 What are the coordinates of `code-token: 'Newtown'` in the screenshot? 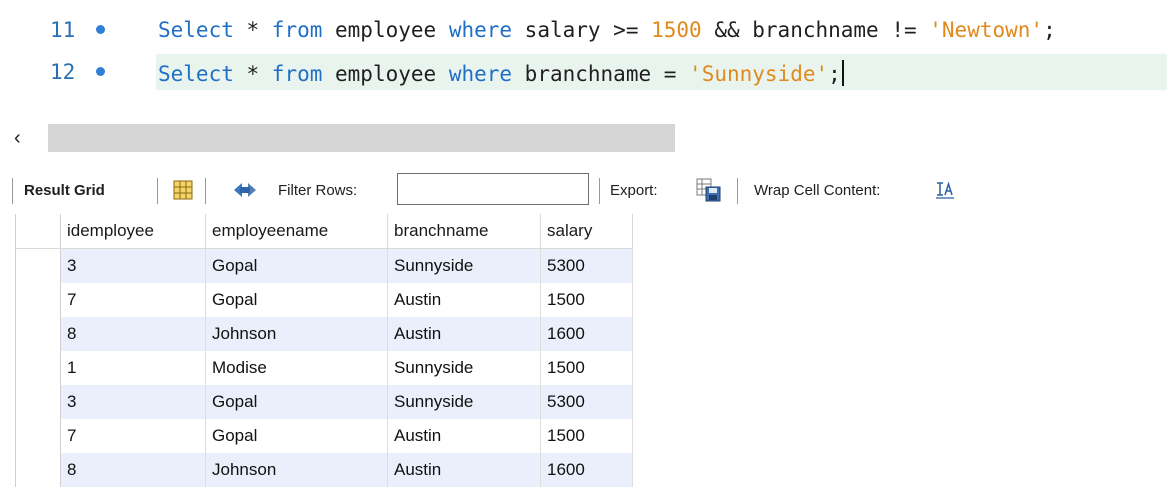 It's located at (986, 30).